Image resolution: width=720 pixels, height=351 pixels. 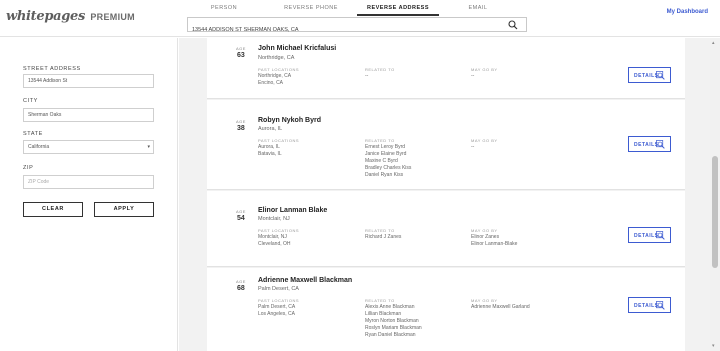 I want to click on tab-reverse-address: REVERSE ADDRESS, so click(x=398, y=10).